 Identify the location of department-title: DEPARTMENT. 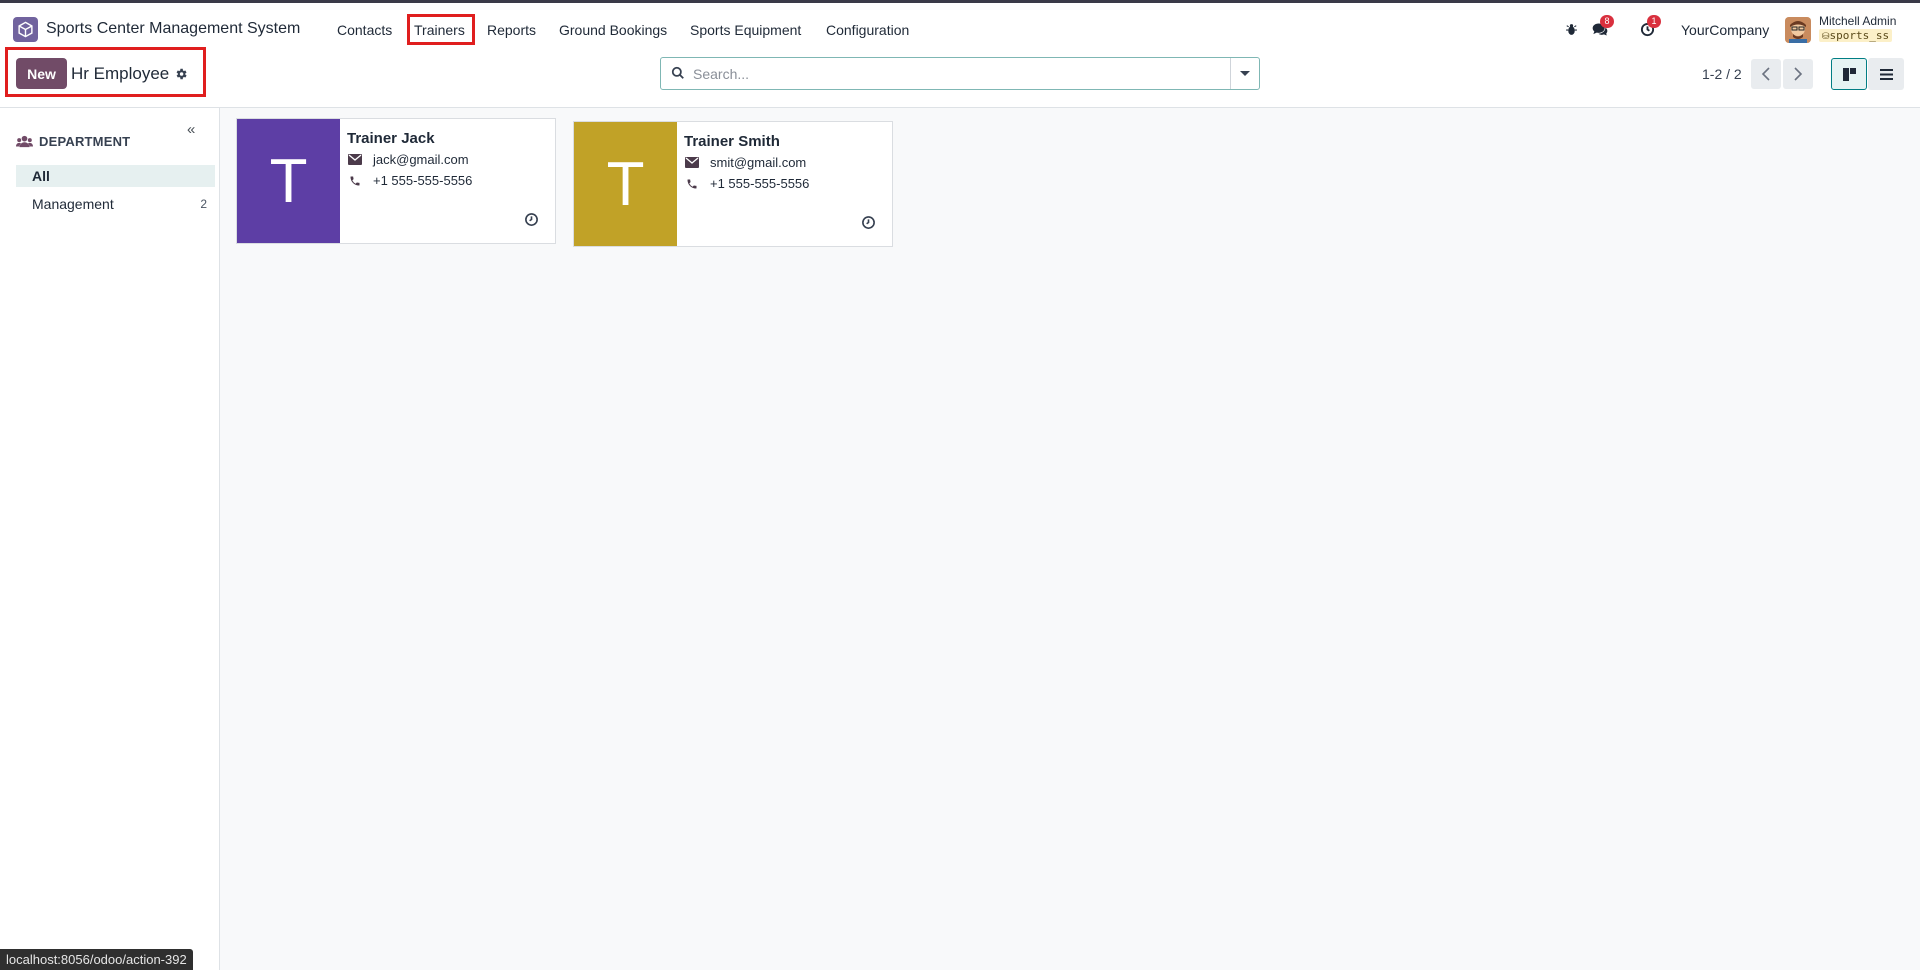
(85, 141).